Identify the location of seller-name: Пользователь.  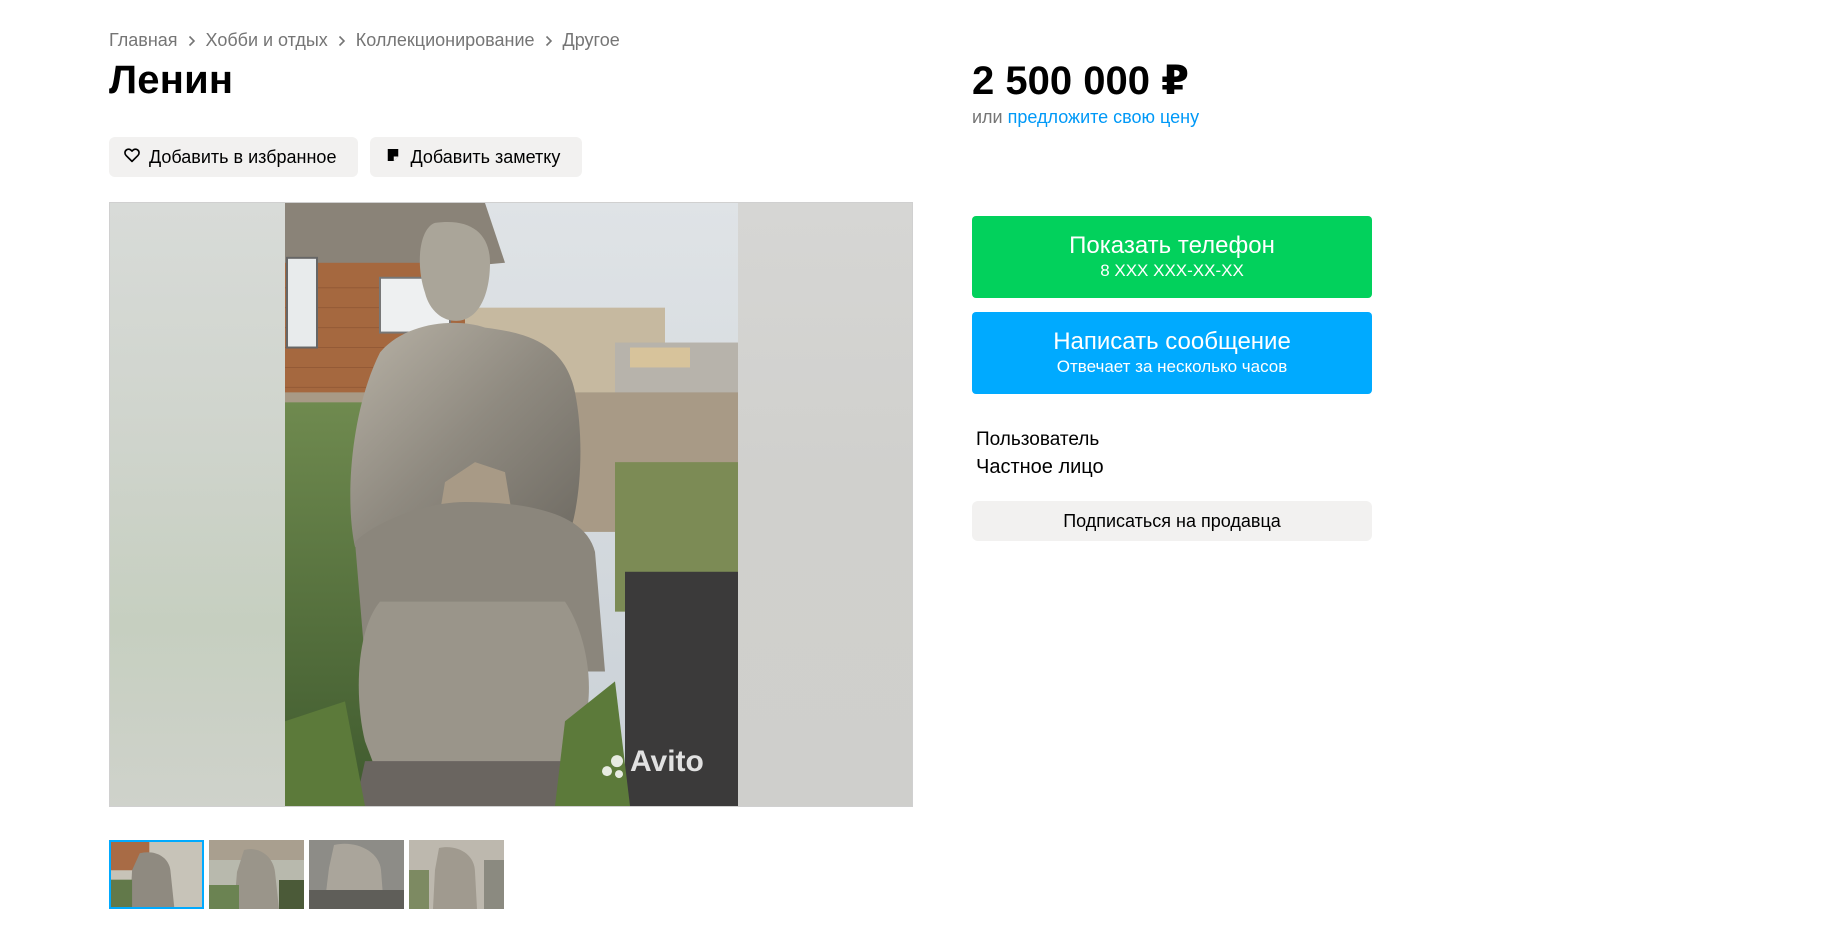
(1037, 440).